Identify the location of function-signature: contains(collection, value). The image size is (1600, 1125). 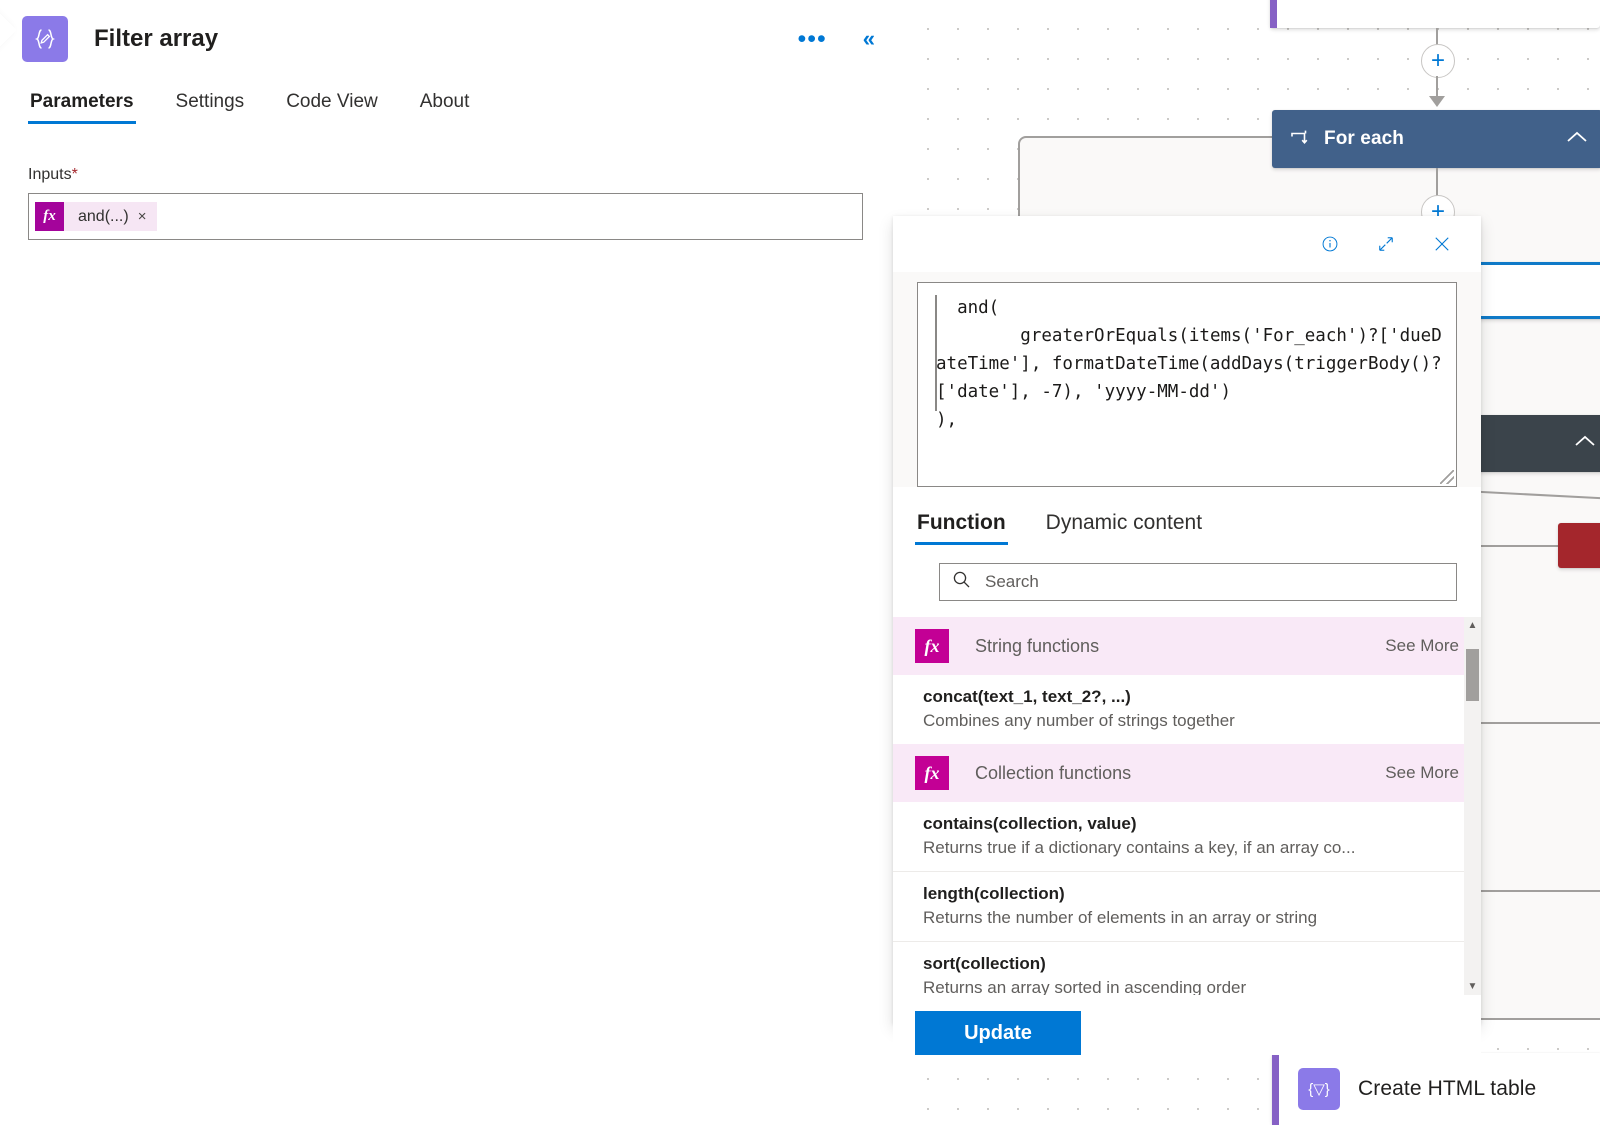
(1030, 823).